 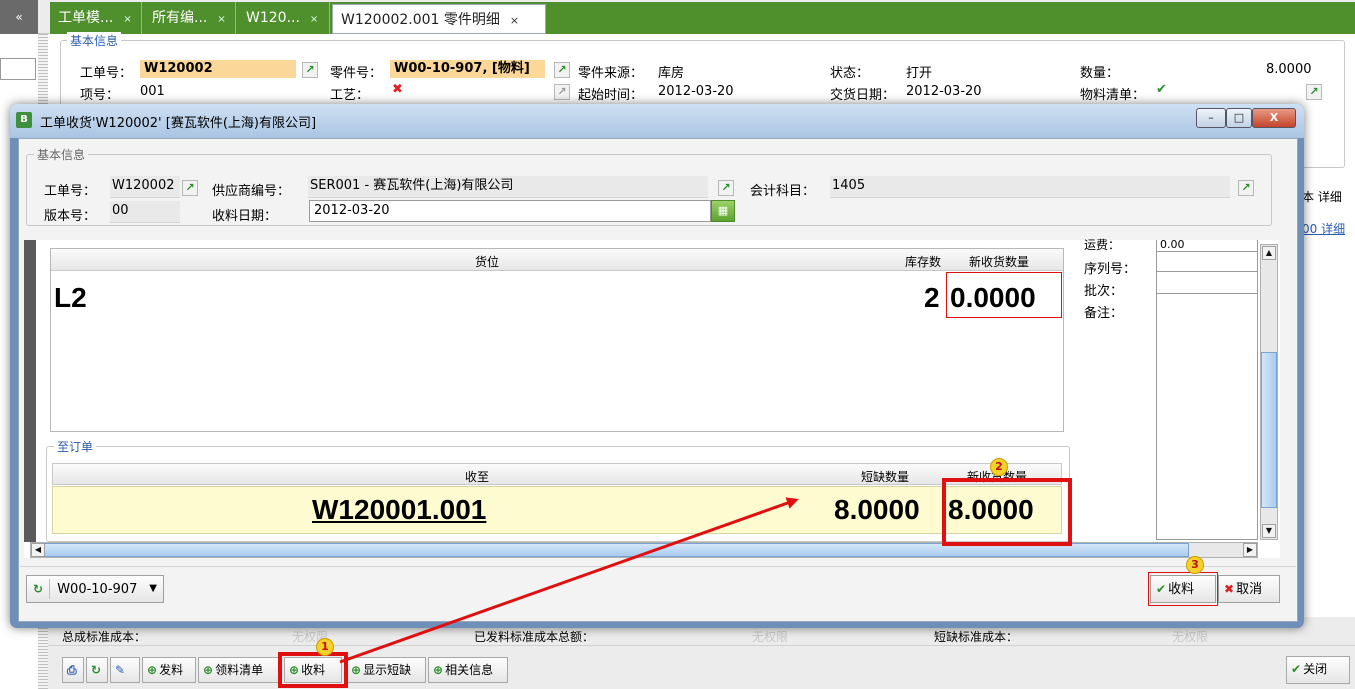 I want to click on annotation-arrow, so click(x=569, y=580).